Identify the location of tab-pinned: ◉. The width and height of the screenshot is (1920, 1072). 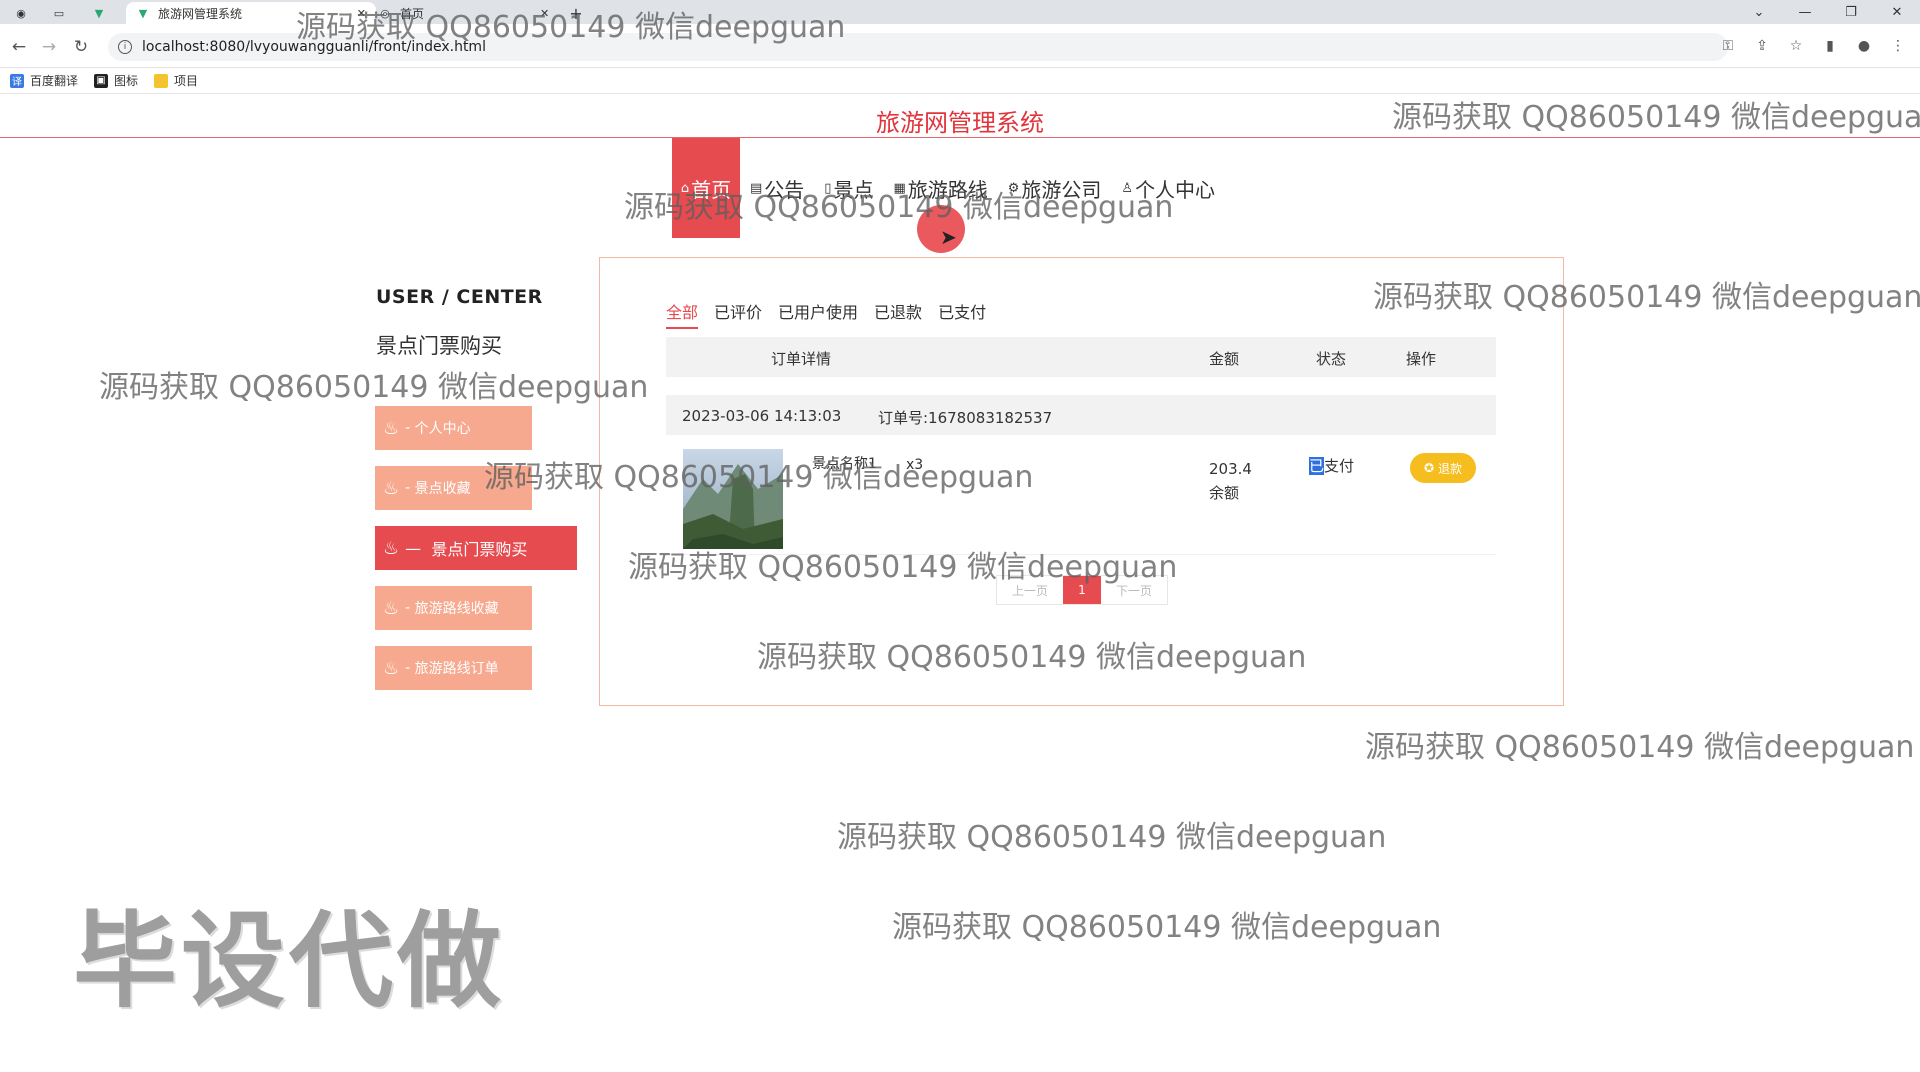
(25, 13).